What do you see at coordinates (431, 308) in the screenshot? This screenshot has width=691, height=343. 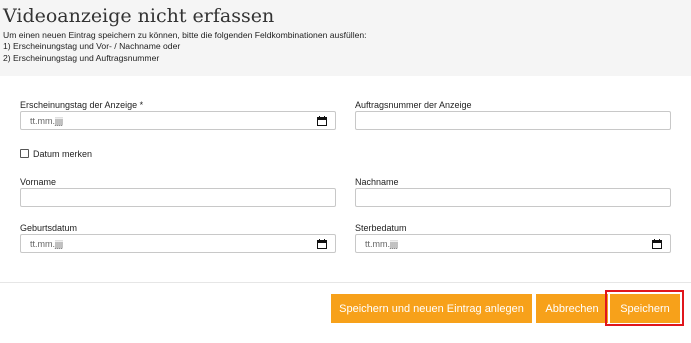 I see `save-and-new-button: Speichern und neuen Eintrag anlegen` at bounding box center [431, 308].